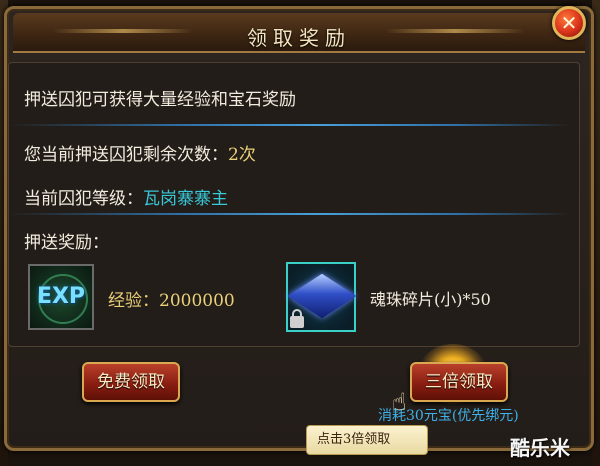 The image size is (600, 466). What do you see at coordinates (126, 155) in the screenshot?
I see `remaining-label: 您当前押送囚犯剩余次数：` at bounding box center [126, 155].